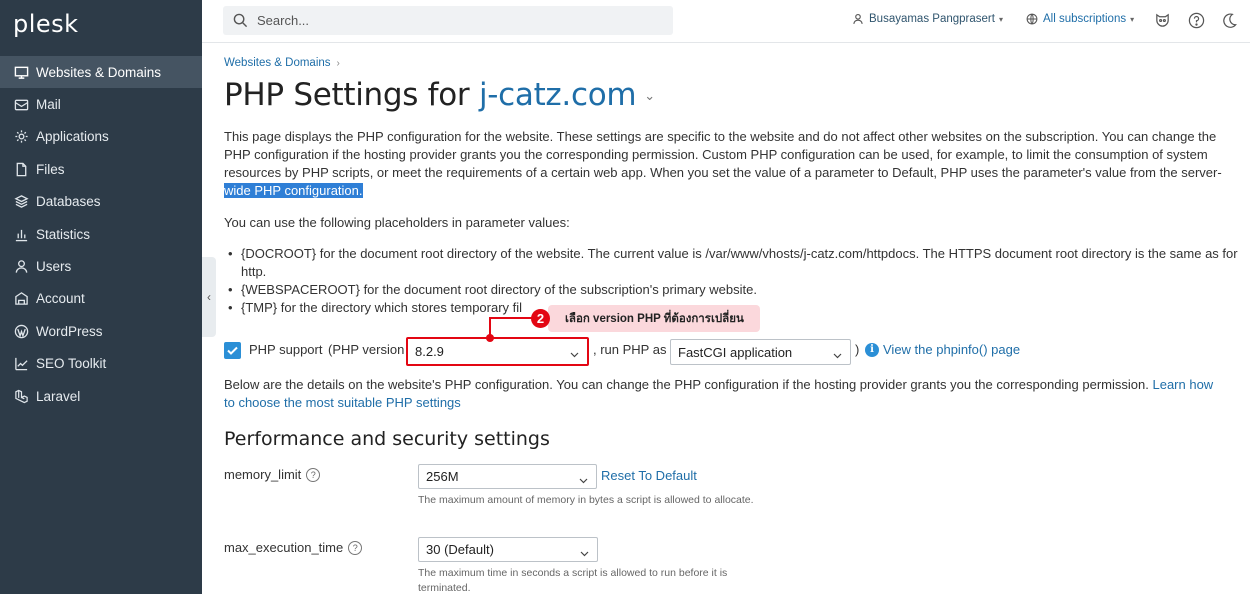  What do you see at coordinates (286, 349) in the screenshot?
I see `php-support-label: PHP support` at bounding box center [286, 349].